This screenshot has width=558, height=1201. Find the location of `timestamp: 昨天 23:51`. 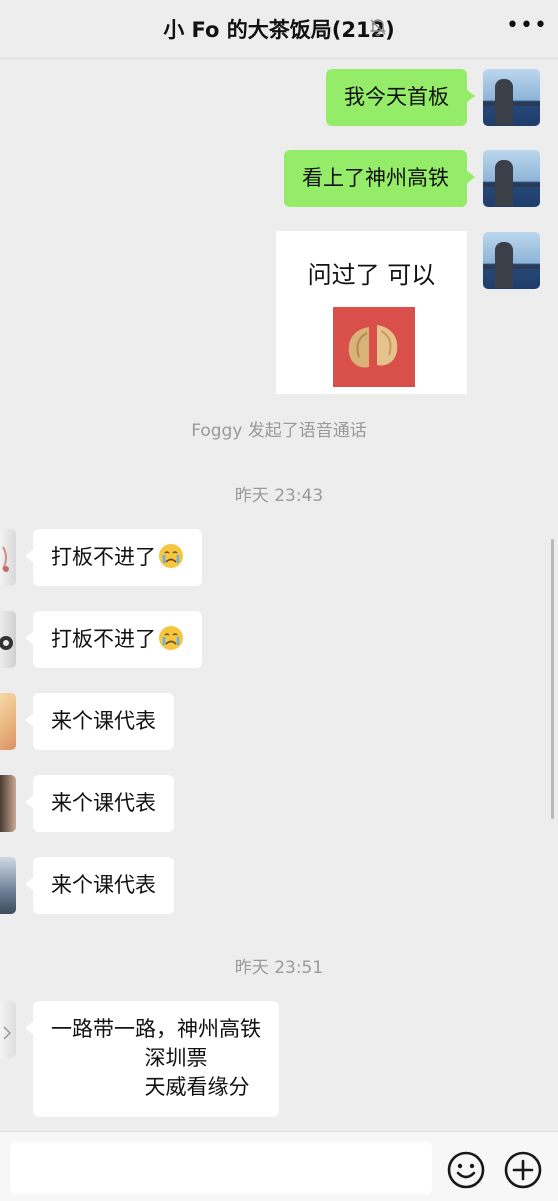

timestamp: 昨天 23:51 is located at coordinates (279, 968).